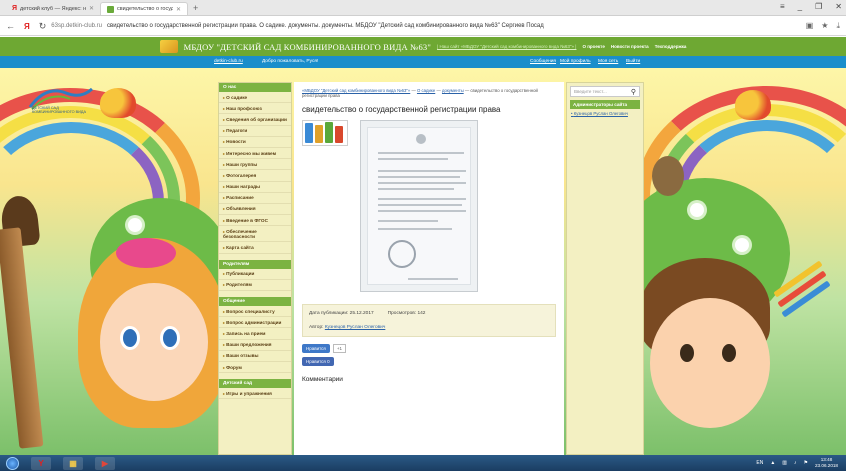 This screenshot has height=471, width=846. Describe the element at coordinates (838, 26) in the screenshot. I see `download-icon: ⤓` at that location.